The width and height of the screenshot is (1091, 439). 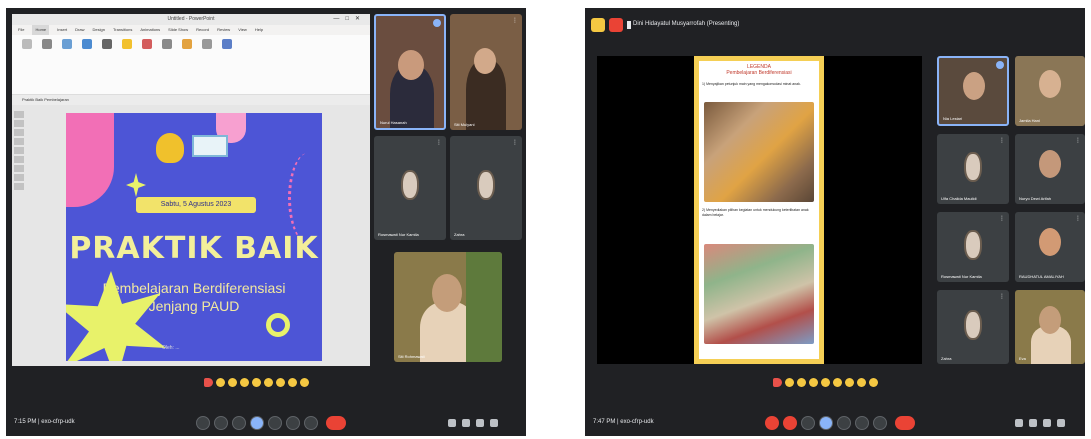 What do you see at coordinates (1002, 219) in the screenshot?
I see `mic-off-icon: ⋮` at bounding box center [1002, 219].